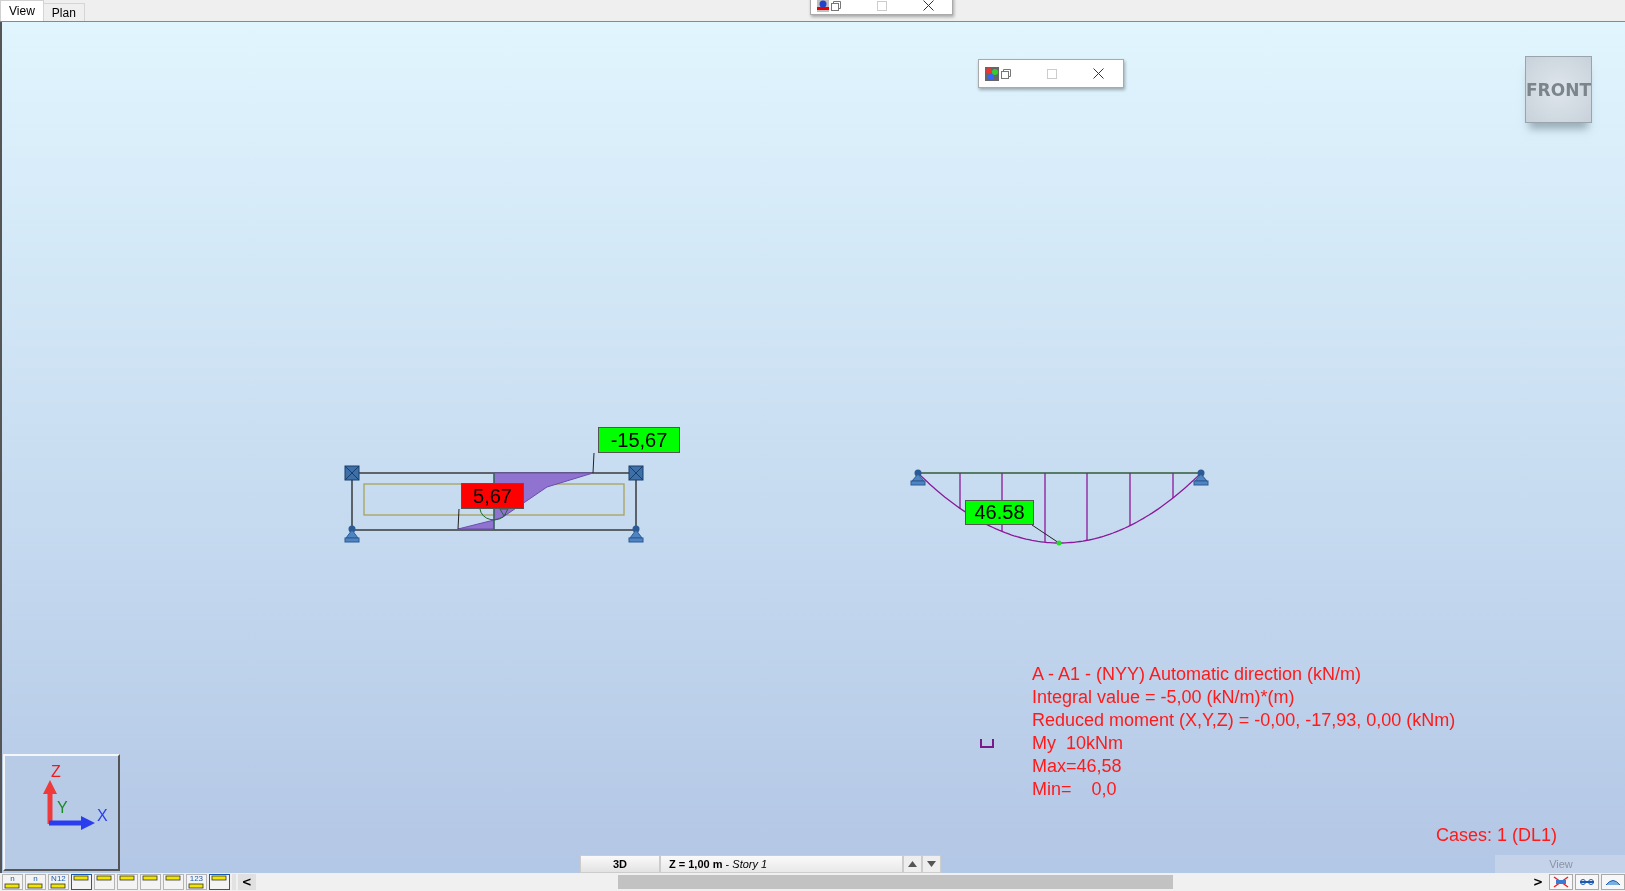 Image resolution: width=1625 pixels, height=891 pixels. I want to click on axis-label: Y, so click(62, 808).